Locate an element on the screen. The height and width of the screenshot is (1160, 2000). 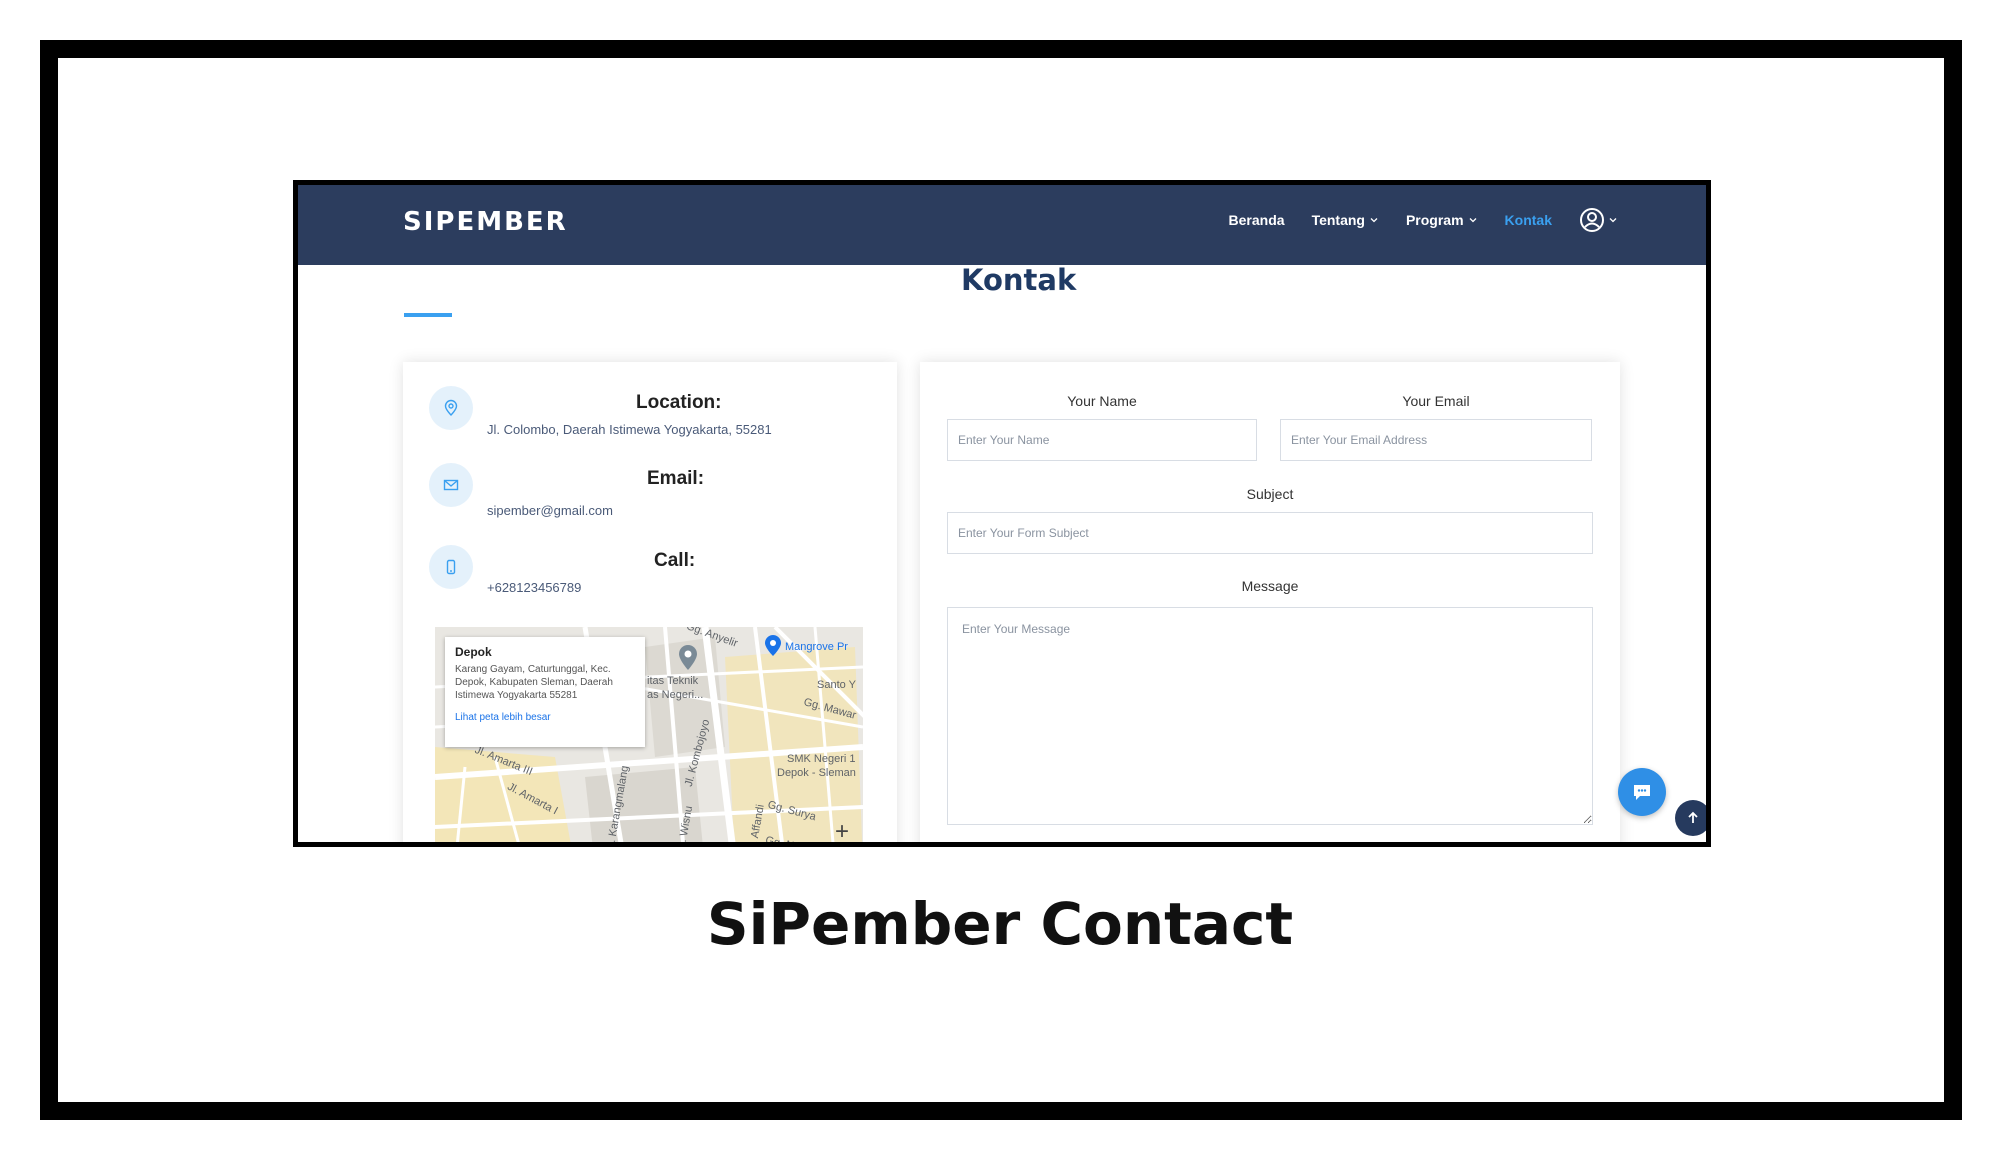
nav-tentang: Tentang is located at coordinates (1345, 220).